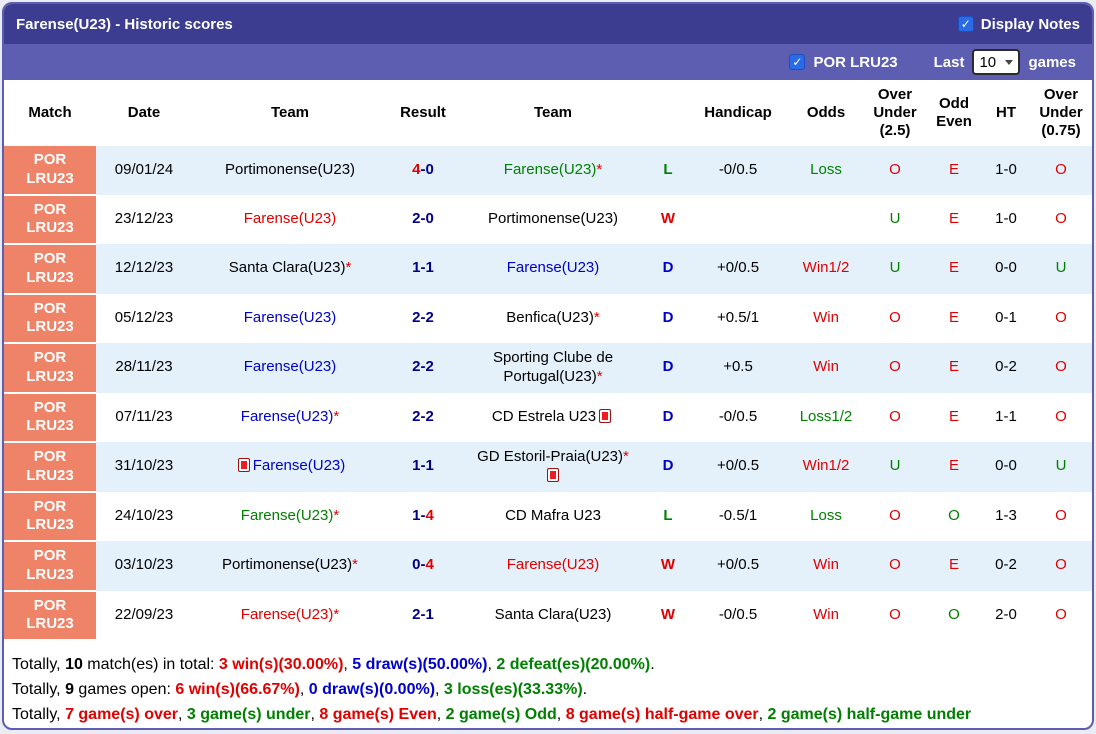 The width and height of the screenshot is (1096, 734). What do you see at coordinates (738, 113) in the screenshot?
I see `column-header: Handicap` at bounding box center [738, 113].